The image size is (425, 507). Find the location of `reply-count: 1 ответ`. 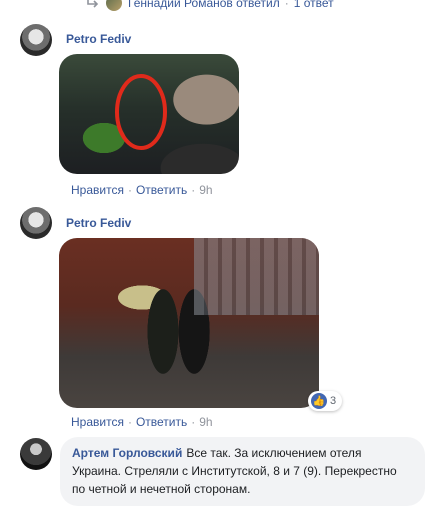

reply-count: 1 ответ is located at coordinates (314, 5).